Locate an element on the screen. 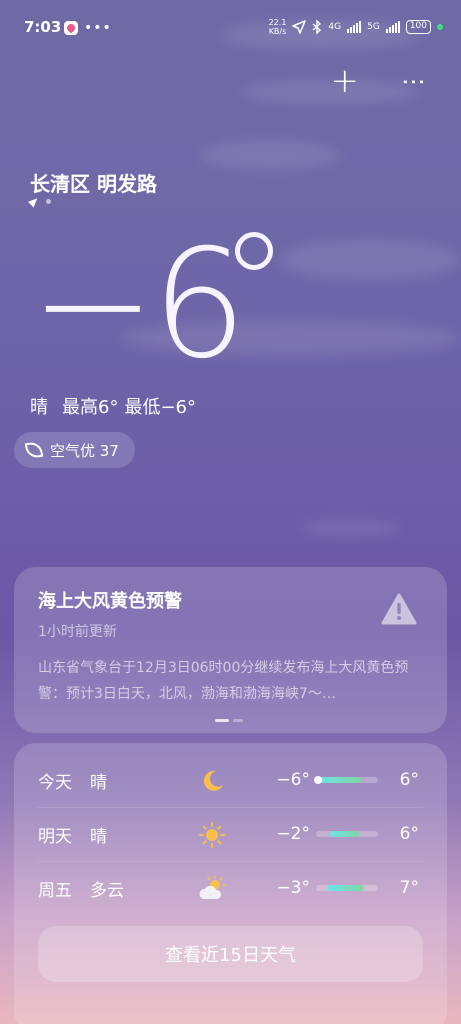  status-bar: 7:03 ••• 22.1 KB/s 4G 5G 100 is located at coordinates (230, 28).